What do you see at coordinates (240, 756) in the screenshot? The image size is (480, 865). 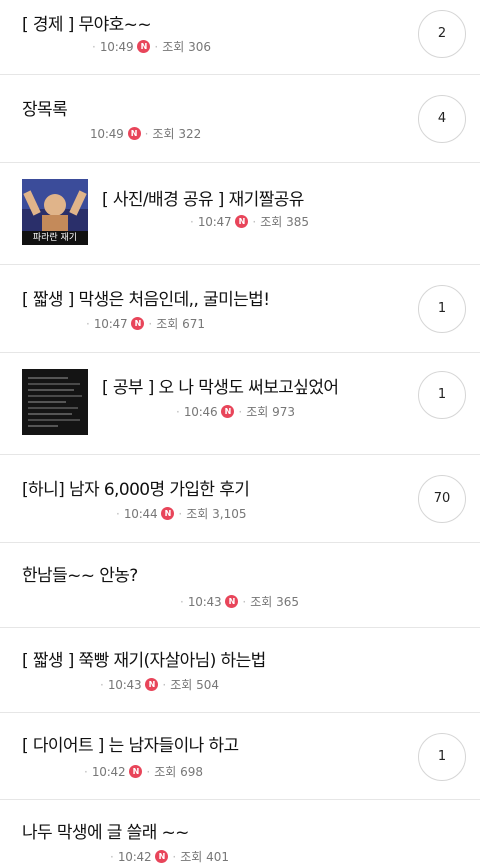 I see `list-item: [ 다이어트 ] 는 남자들이나 하고 · 10:42 N · 조회 698 1` at bounding box center [240, 756].